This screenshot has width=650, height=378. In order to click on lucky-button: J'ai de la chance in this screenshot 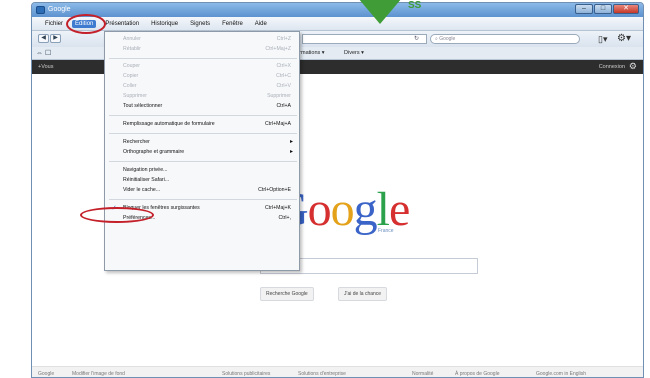, I will do `click(363, 294)`.